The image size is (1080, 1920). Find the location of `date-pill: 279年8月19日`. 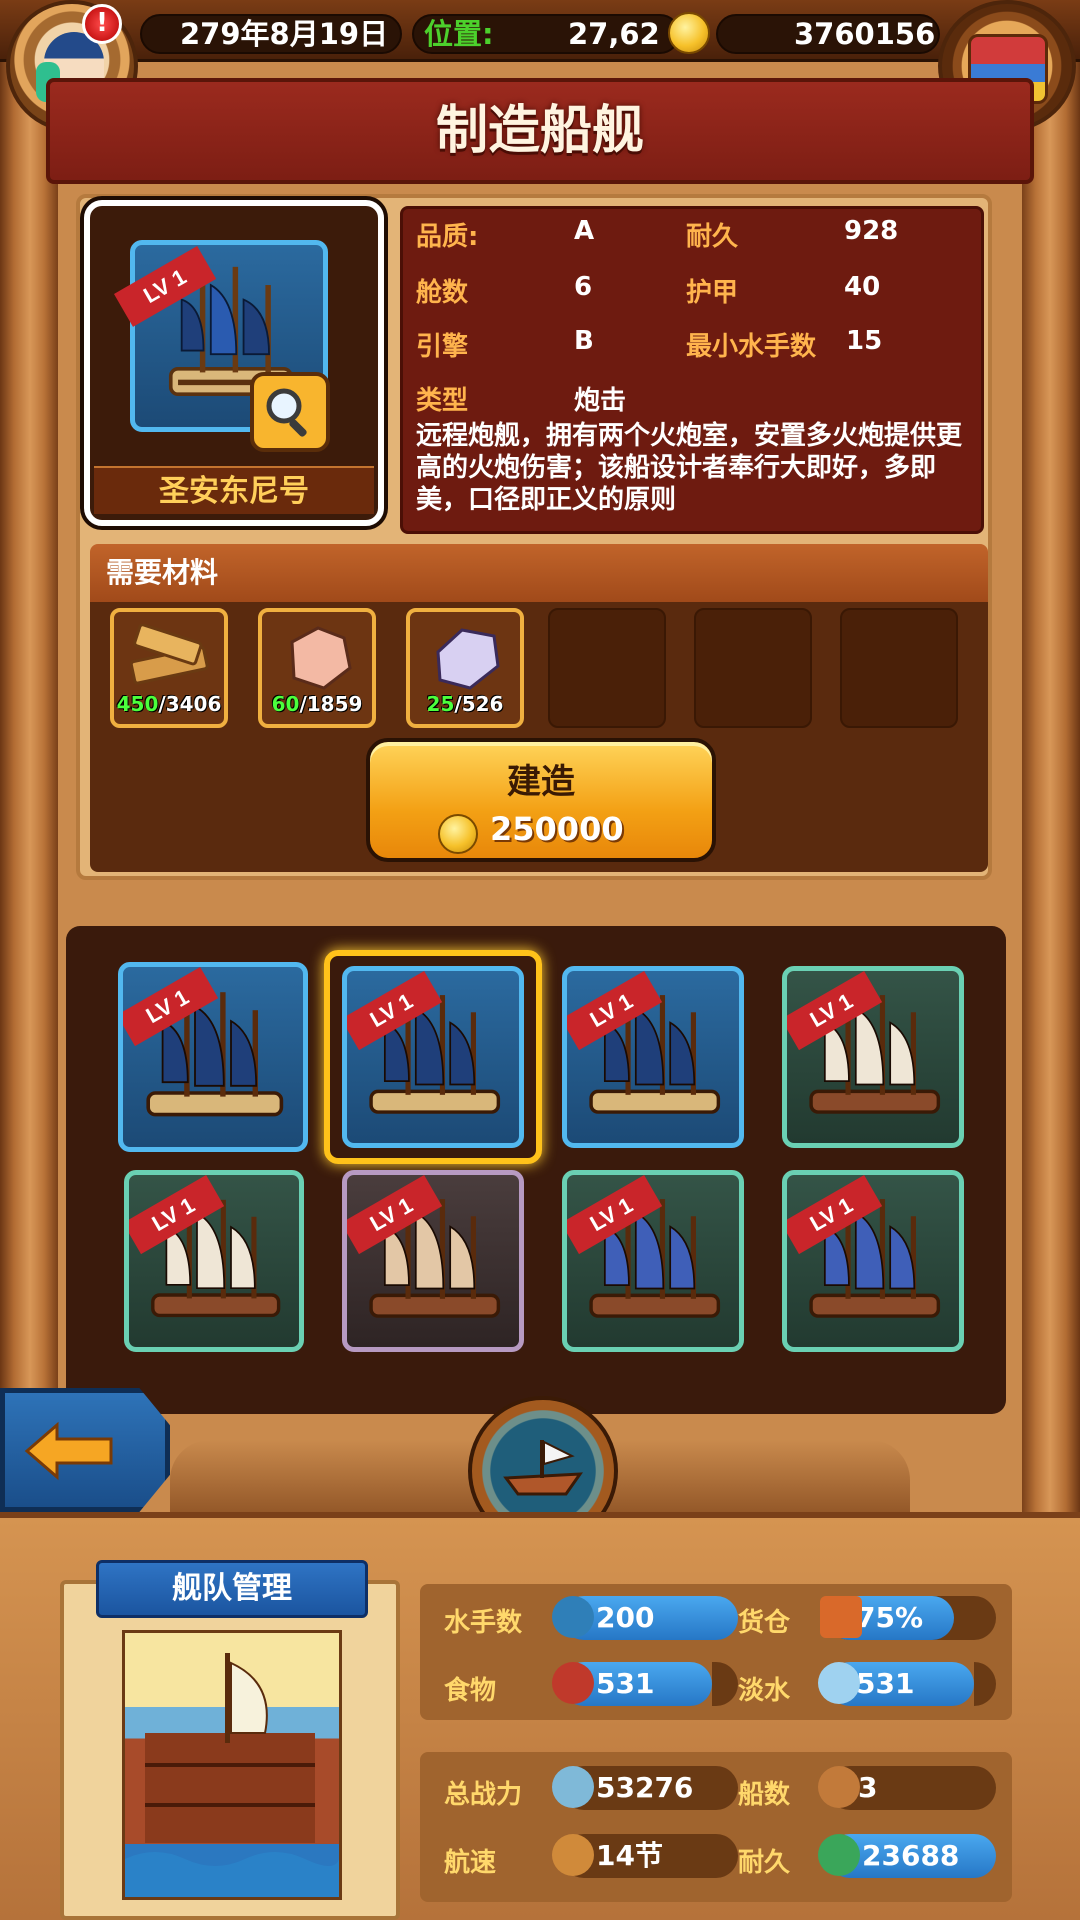

date-pill: 279年8月19日 is located at coordinates (271, 34).